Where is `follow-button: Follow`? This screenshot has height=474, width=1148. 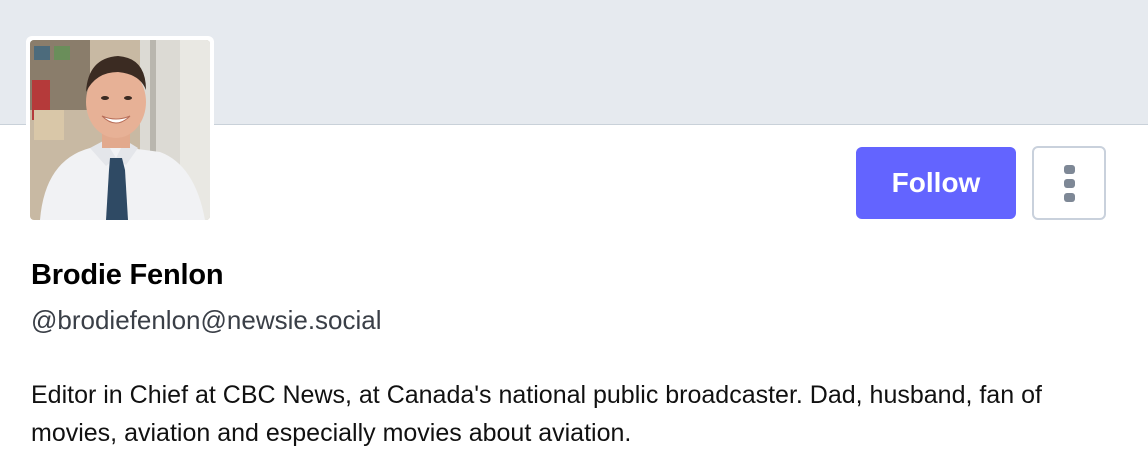 follow-button: Follow is located at coordinates (936, 183).